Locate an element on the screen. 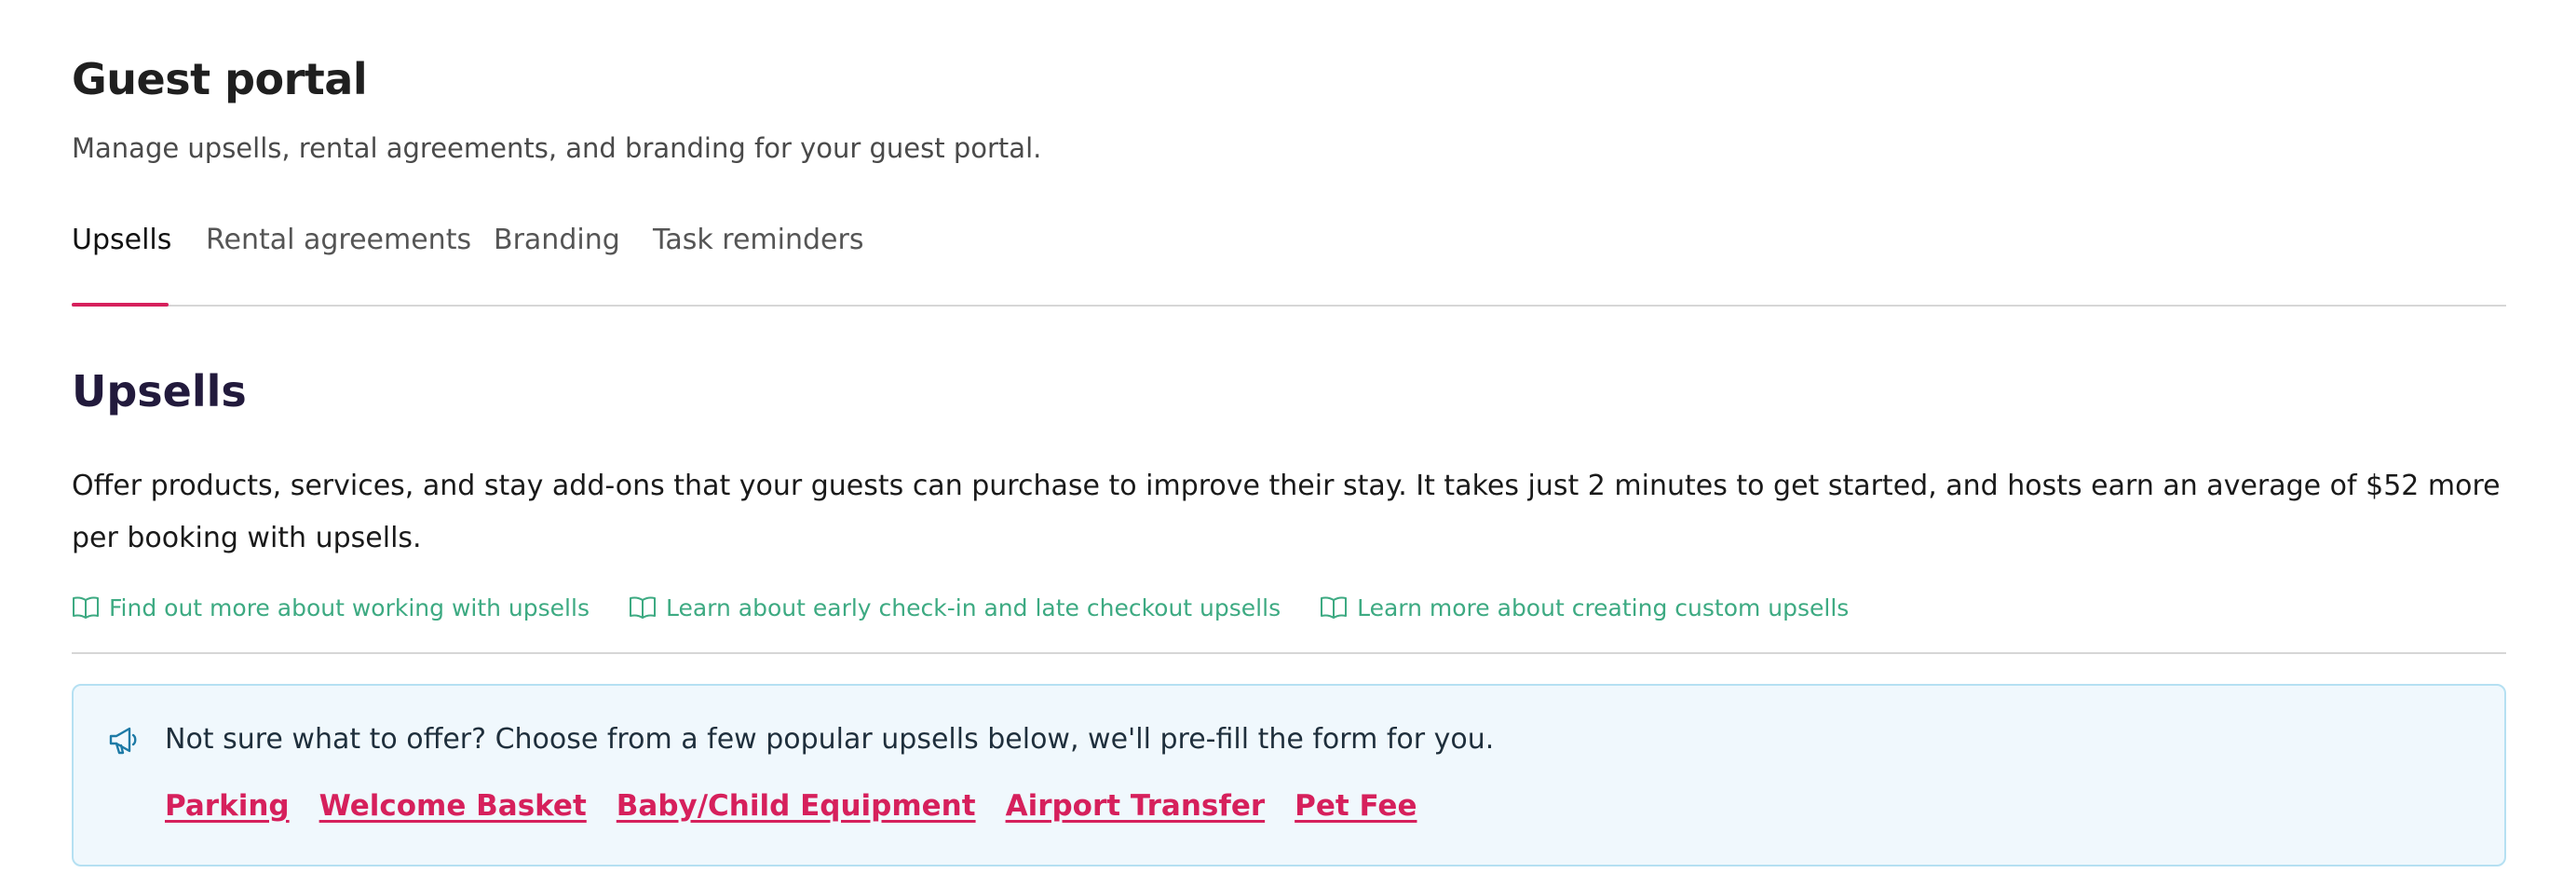  tab-rental-agreements: Rental agreements is located at coordinates (338, 240).